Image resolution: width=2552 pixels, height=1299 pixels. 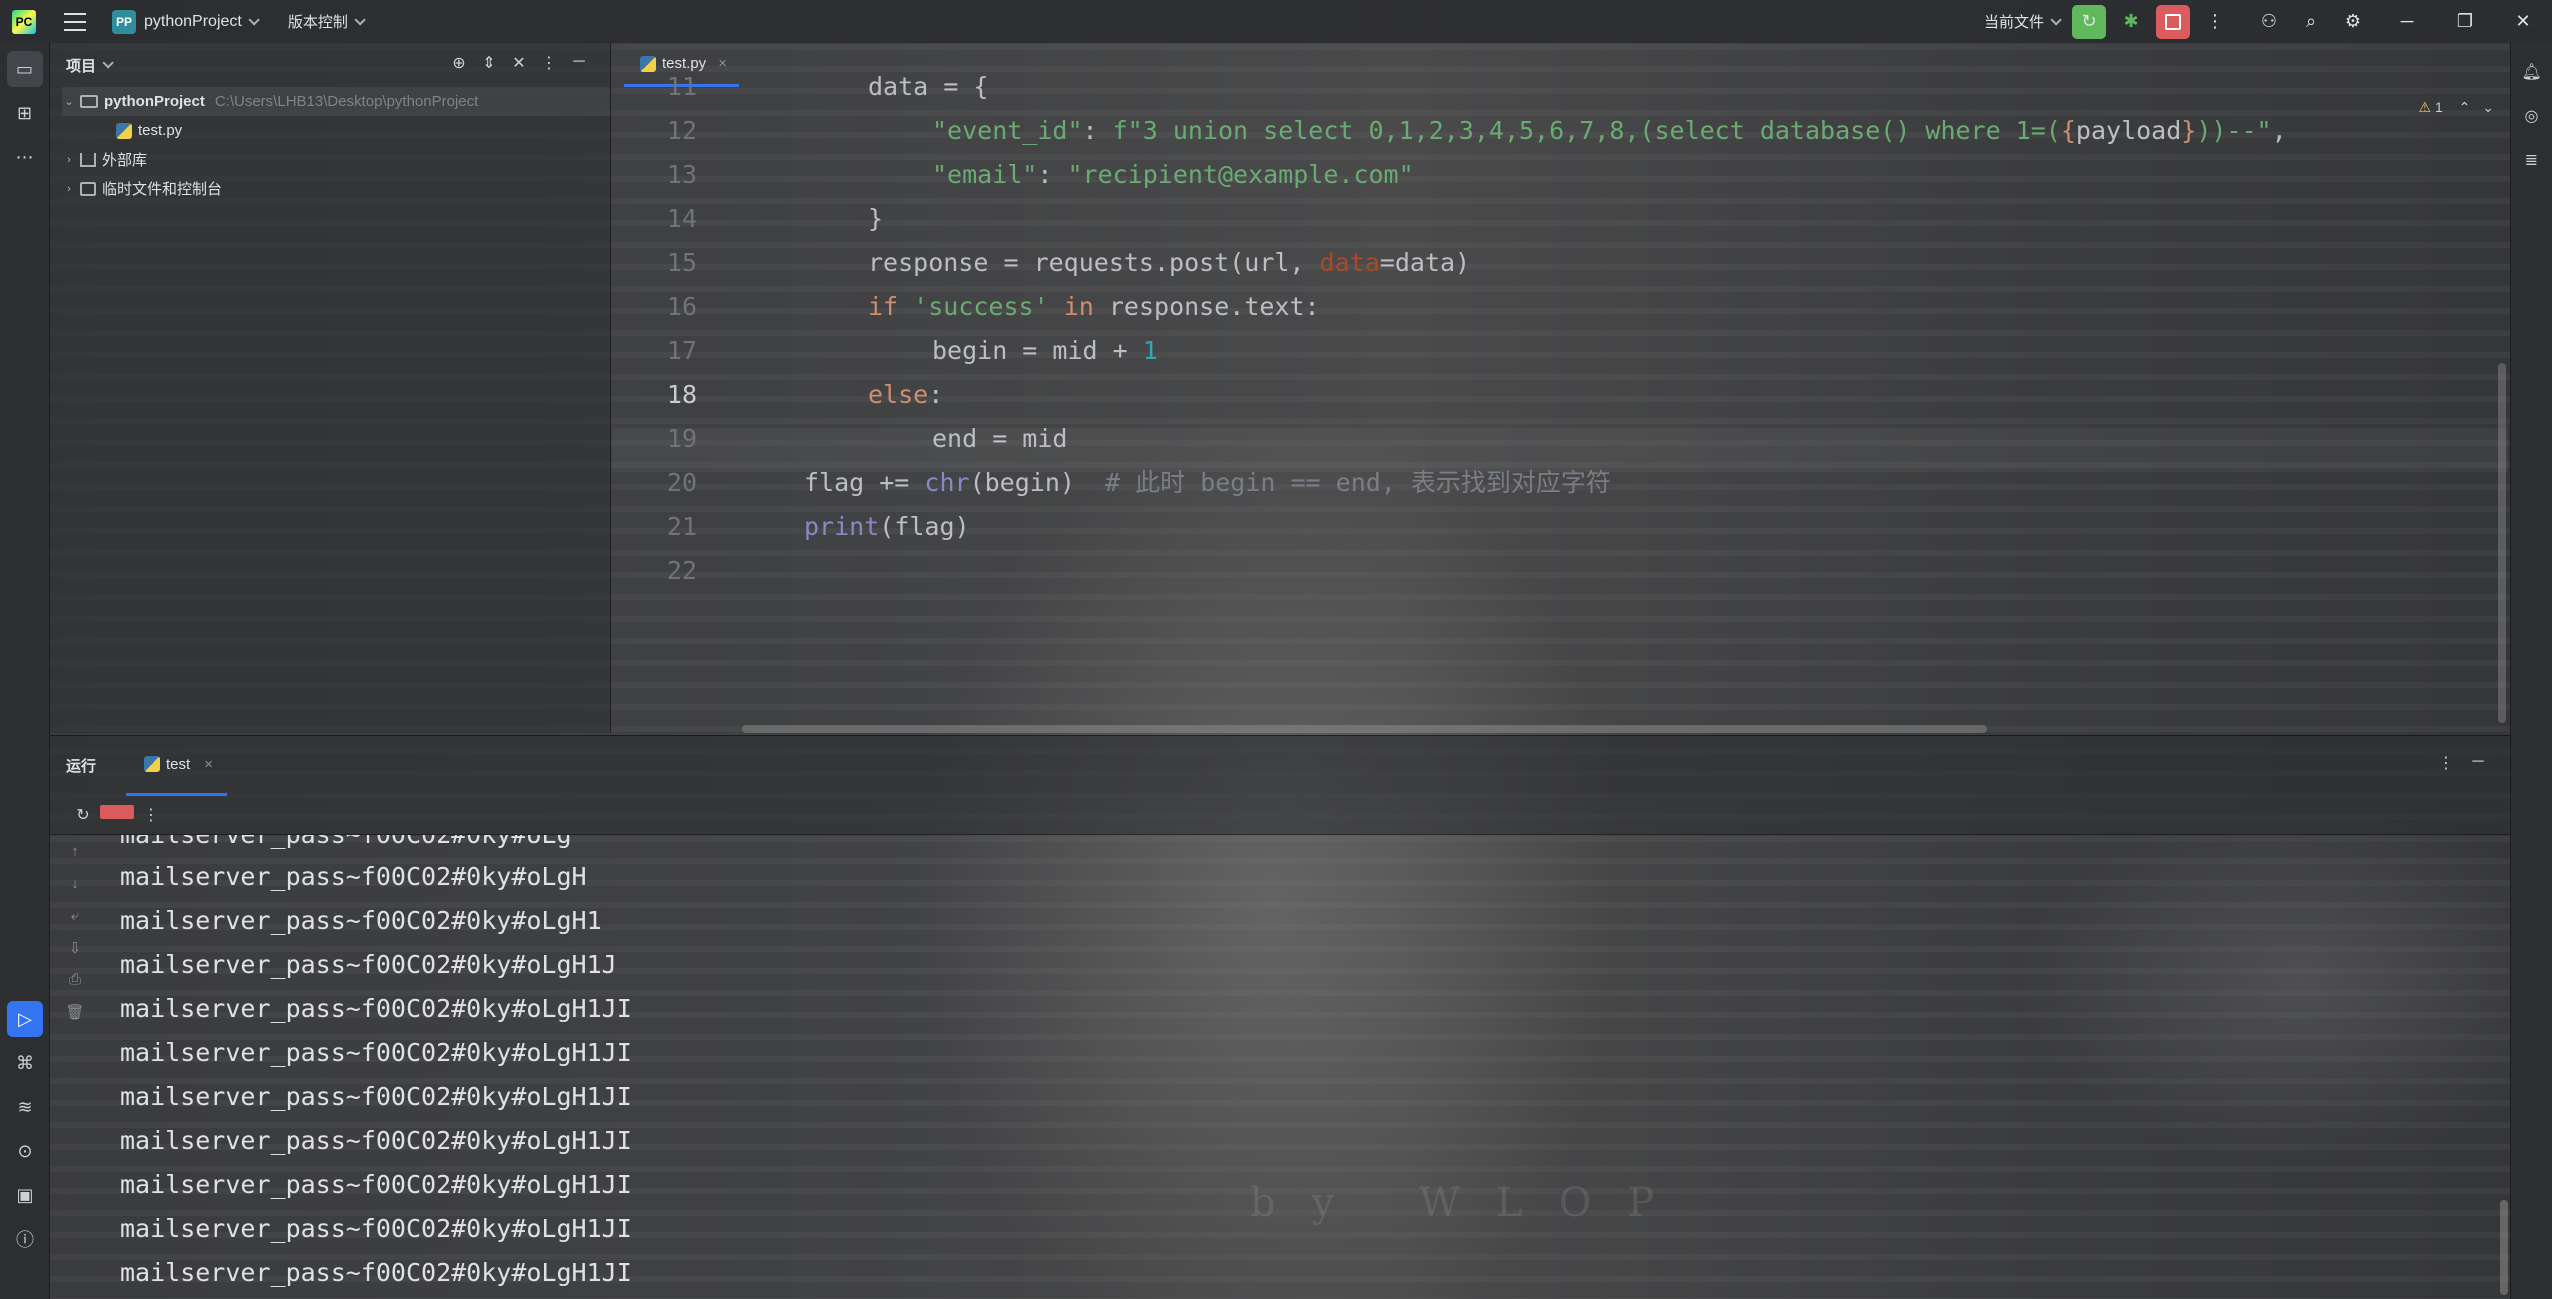 I want to click on inspection-widget: ⚠ 1 ⌃ ⌄, so click(x=2457, y=107).